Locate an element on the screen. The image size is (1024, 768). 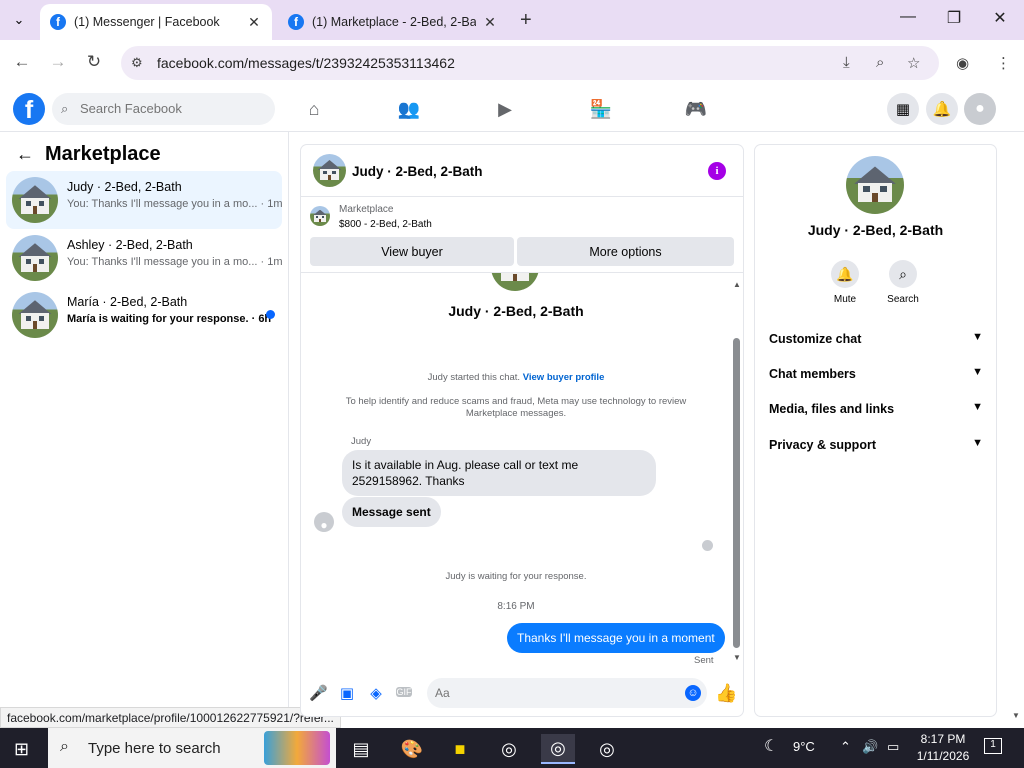
forward-icon: → is located at coordinates (58, 62).